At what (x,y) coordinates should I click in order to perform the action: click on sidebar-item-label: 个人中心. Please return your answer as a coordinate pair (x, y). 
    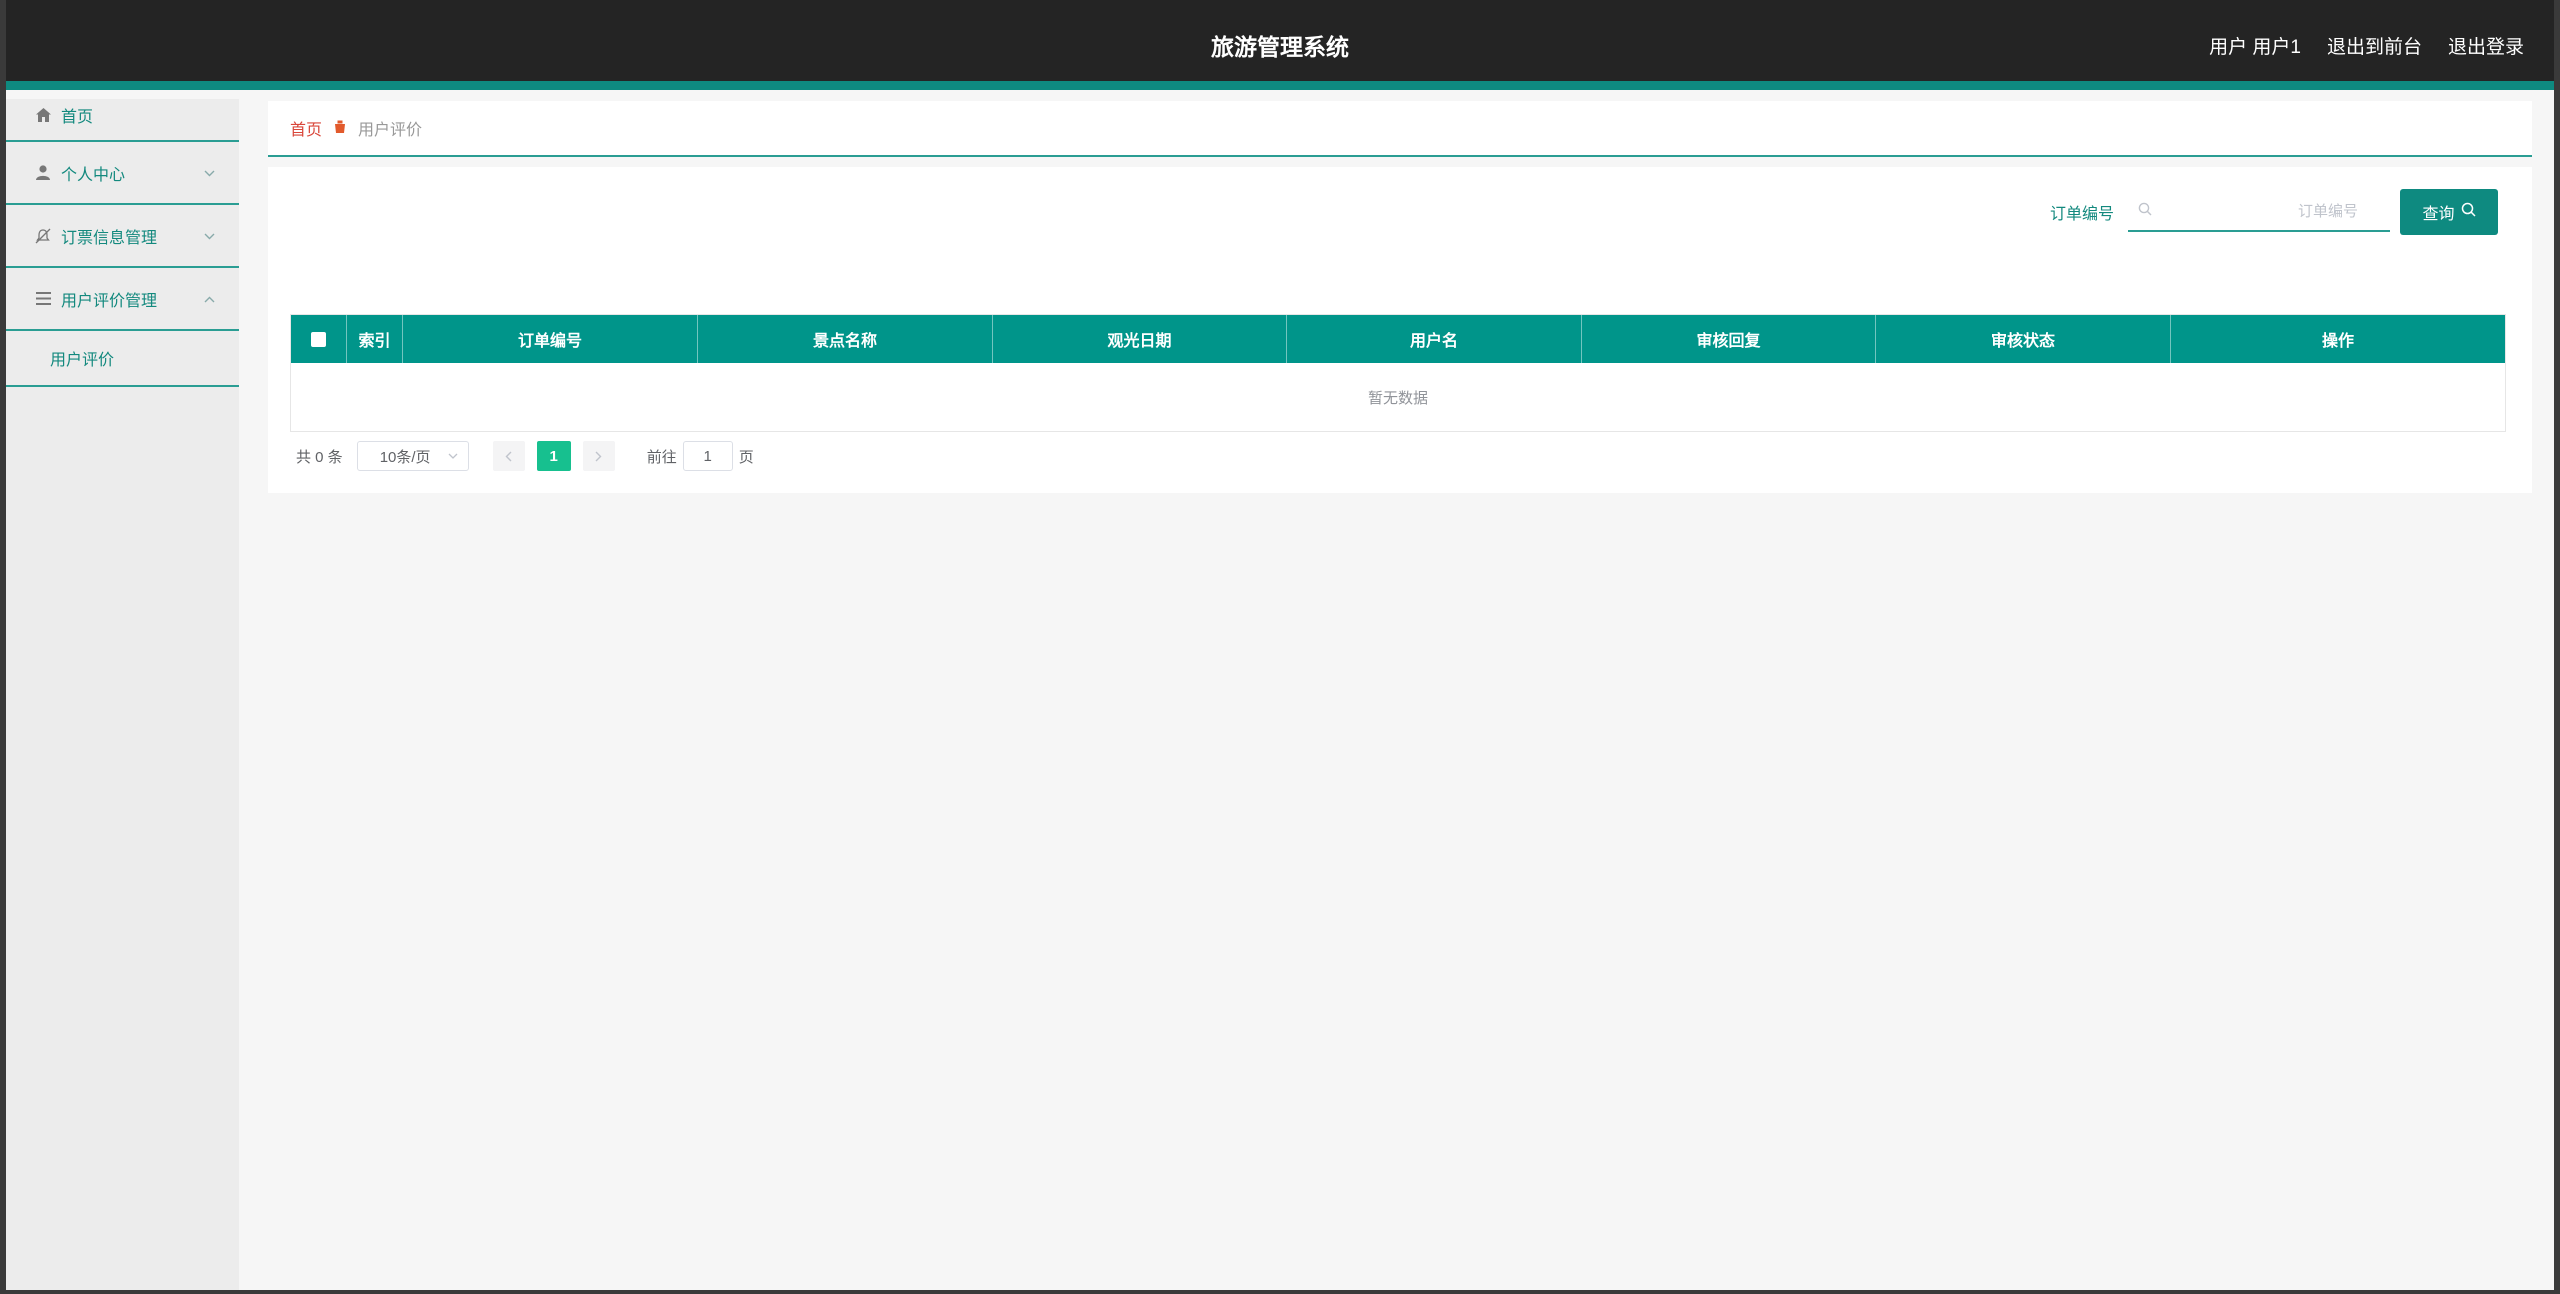
    Looking at the image, I should click on (93, 175).